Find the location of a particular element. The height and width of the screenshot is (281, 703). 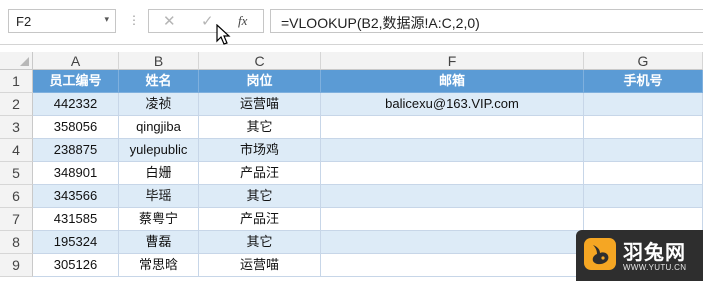

header-cell-name: 姓名 is located at coordinates (159, 81).